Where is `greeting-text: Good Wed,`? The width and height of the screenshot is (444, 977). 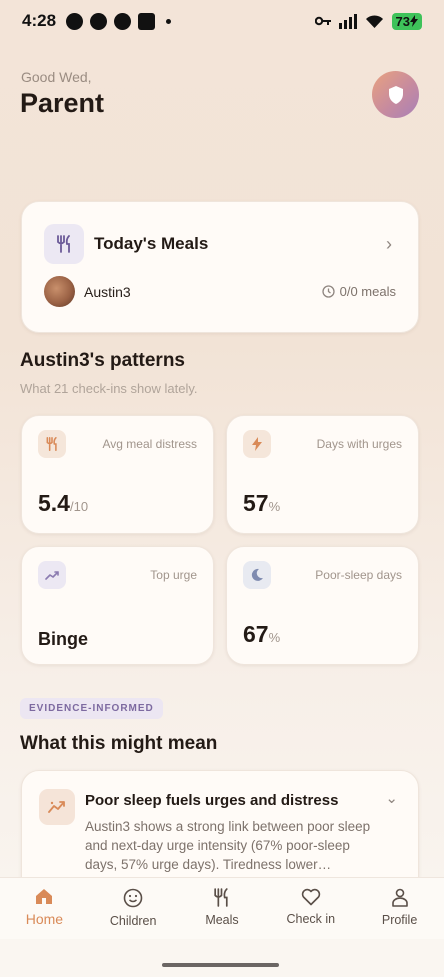
greeting-text: Good Wed, is located at coordinates (56, 77).